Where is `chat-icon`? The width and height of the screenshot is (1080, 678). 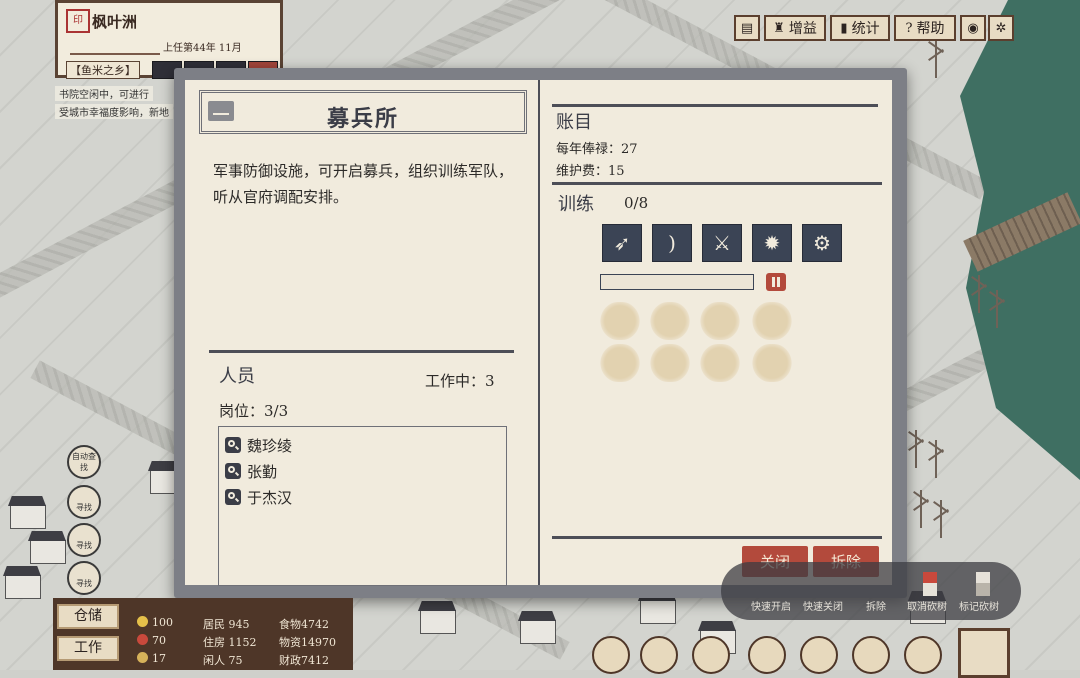 chat-icon is located at coordinates (871, 655).